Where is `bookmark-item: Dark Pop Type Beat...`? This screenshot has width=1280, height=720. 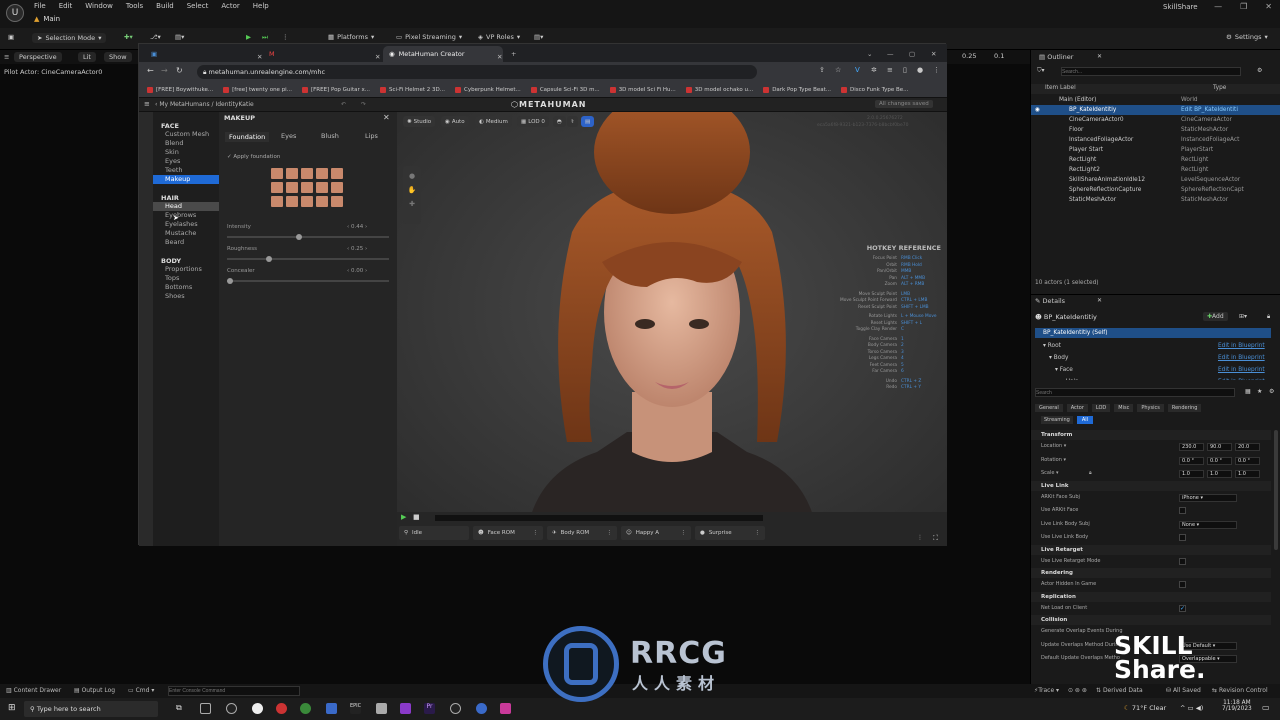
bookmark-item: Dark Pop Type Beat... is located at coordinates (797, 89).